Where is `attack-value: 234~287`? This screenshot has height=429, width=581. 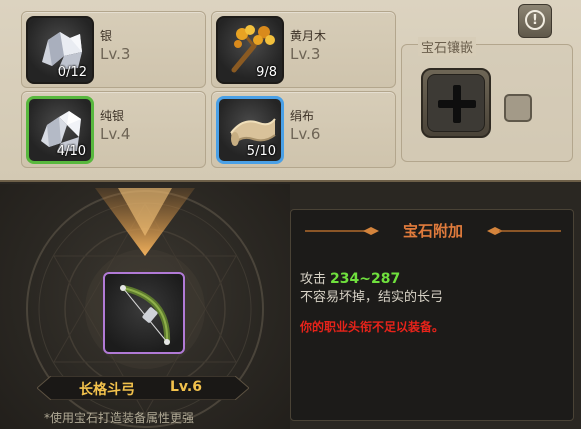
attack-value: 234~287 is located at coordinates (365, 279).